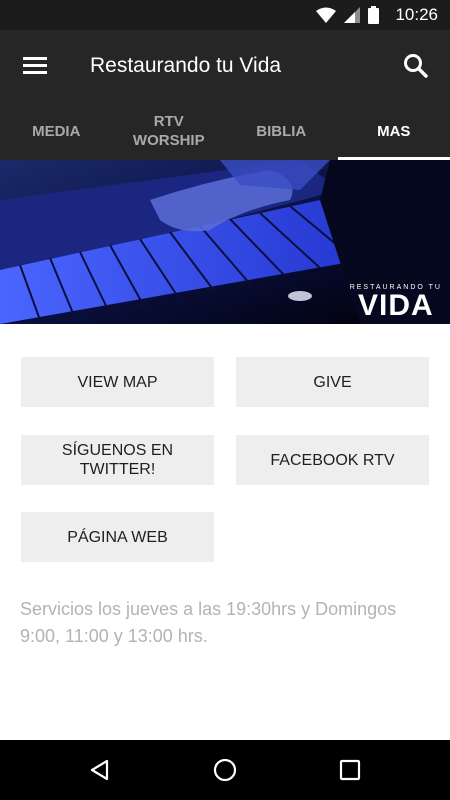 This screenshot has height=800, width=450. Describe the element at coordinates (332, 460) in the screenshot. I see `facebook-button: FACEBOOK RTV` at that location.